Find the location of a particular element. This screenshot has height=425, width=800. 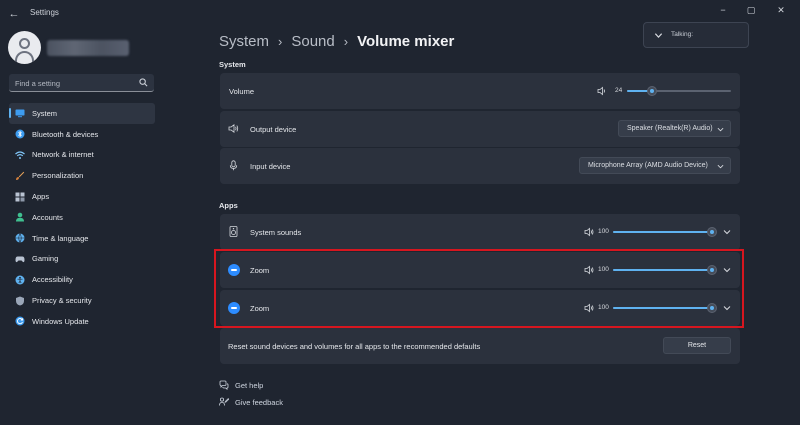

sidebar-item-label: Time & language is located at coordinates (60, 238).